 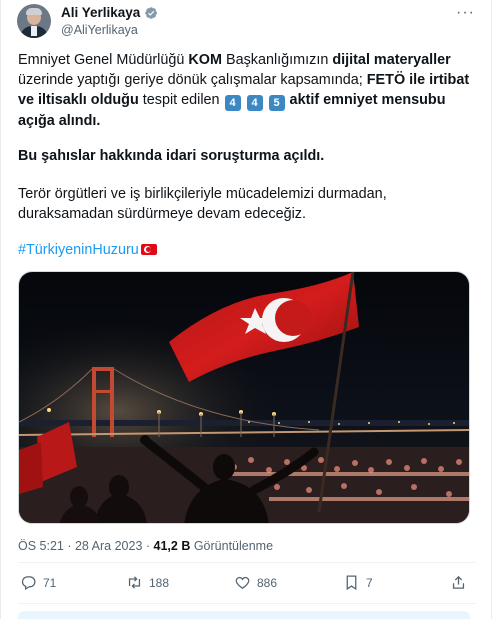 I want to click on views-label: Görüntülenme, so click(x=232, y=546).